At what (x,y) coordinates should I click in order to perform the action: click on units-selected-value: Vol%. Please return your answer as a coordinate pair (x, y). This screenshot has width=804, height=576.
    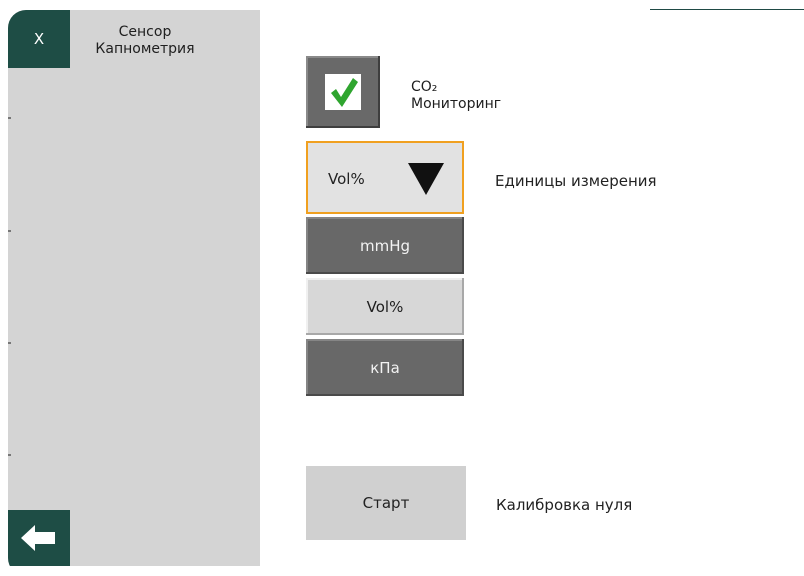
    Looking at the image, I should click on (346, 179).